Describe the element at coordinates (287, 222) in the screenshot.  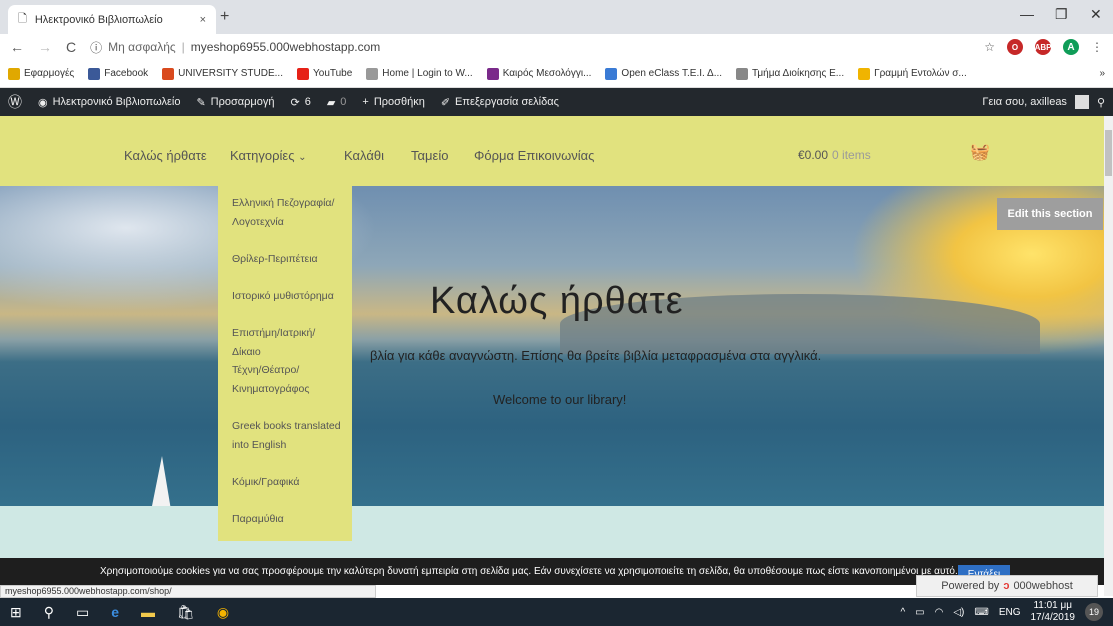
I see `dropdown-item-greek-fiction-cont: Λογοτεχνία` at that location.